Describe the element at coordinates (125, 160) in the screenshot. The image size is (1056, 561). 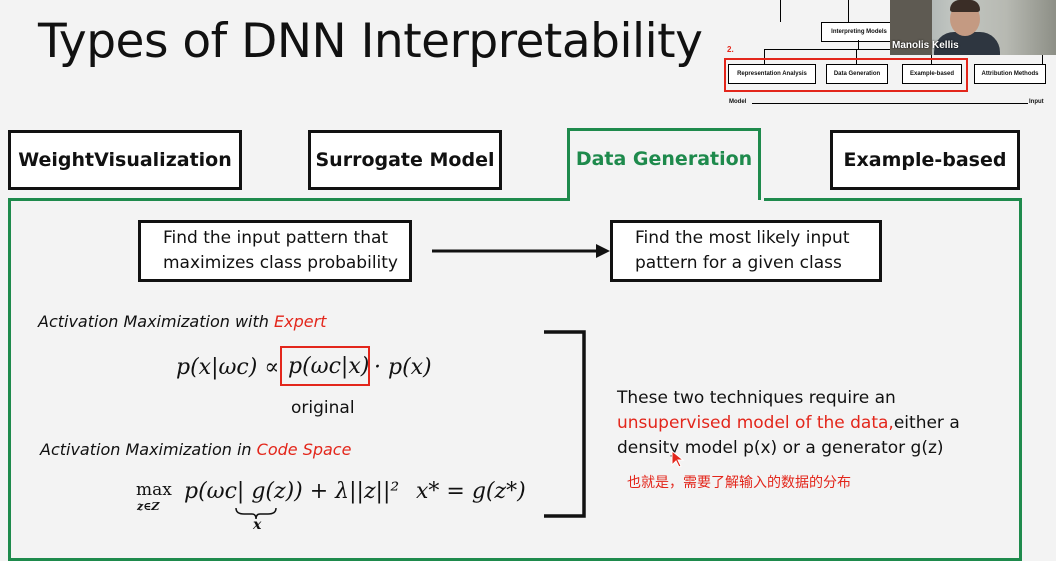
I see `tab-weight-visualization: WeightVisualization` at that location.